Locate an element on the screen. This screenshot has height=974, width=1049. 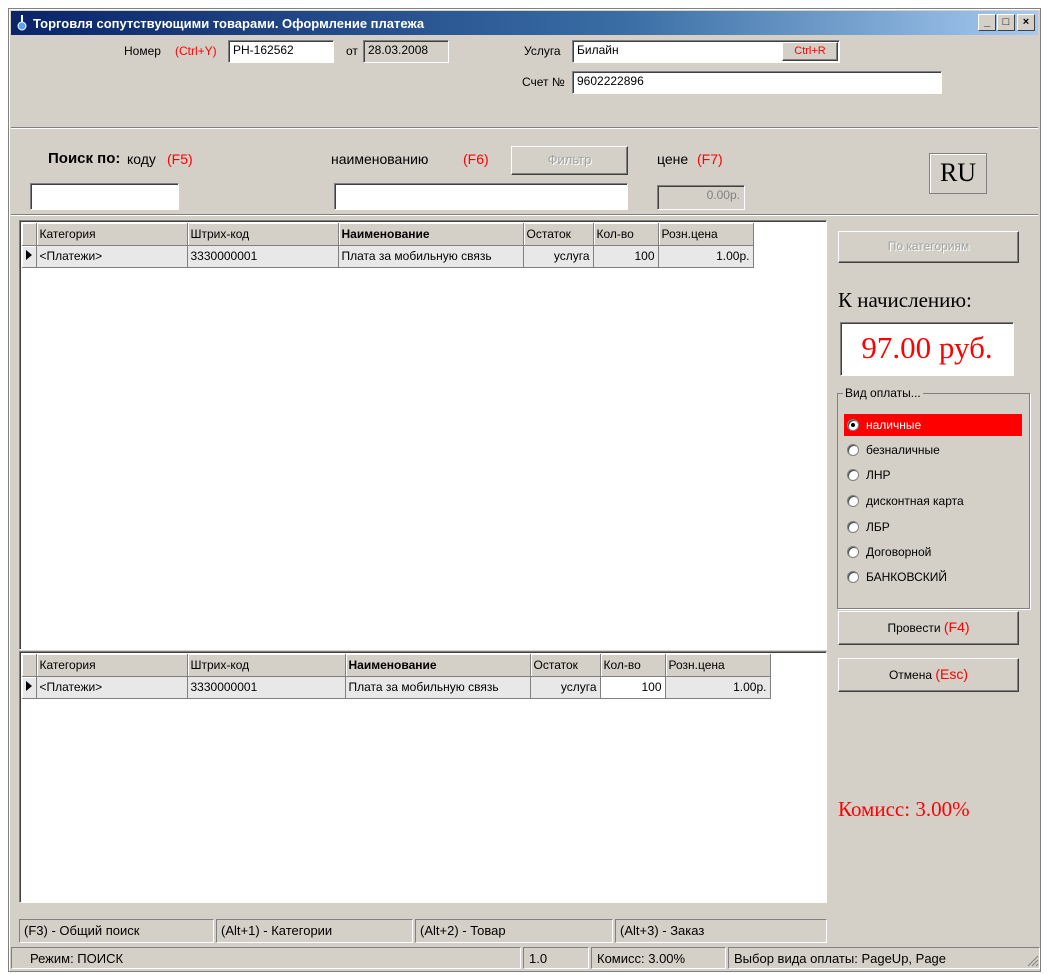
hint-product: (Alt+2) - Товар is located at coordinates (514, 931).